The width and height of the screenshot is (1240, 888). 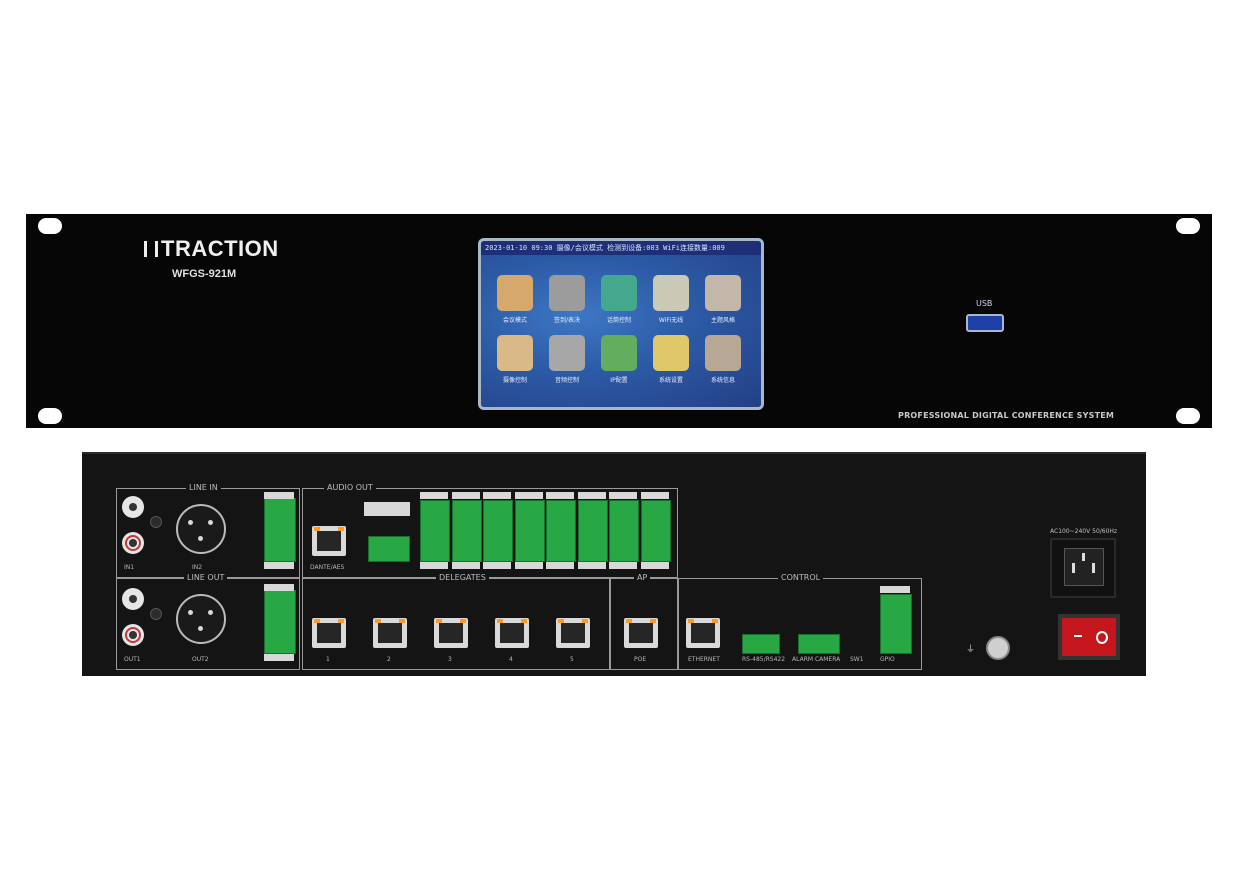 What do you see at coordinates (764, 659) in the screenshot?
I see `rs485-label: RS-485/RS422` at bounding box center [764, 659].